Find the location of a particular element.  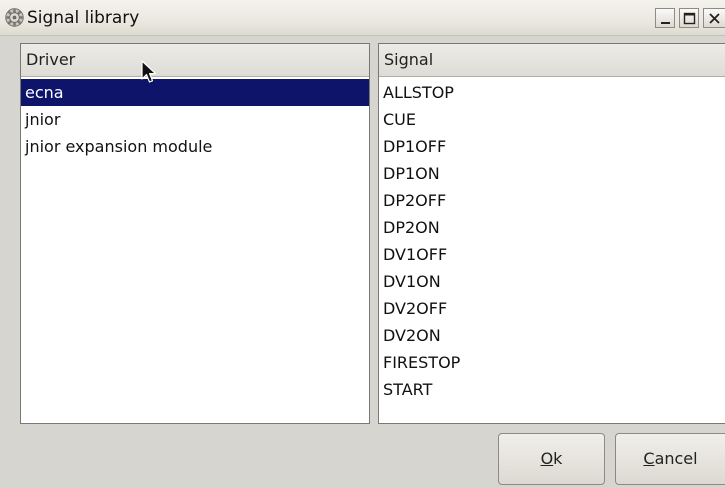

close-button is located at coordinates (714, 18).